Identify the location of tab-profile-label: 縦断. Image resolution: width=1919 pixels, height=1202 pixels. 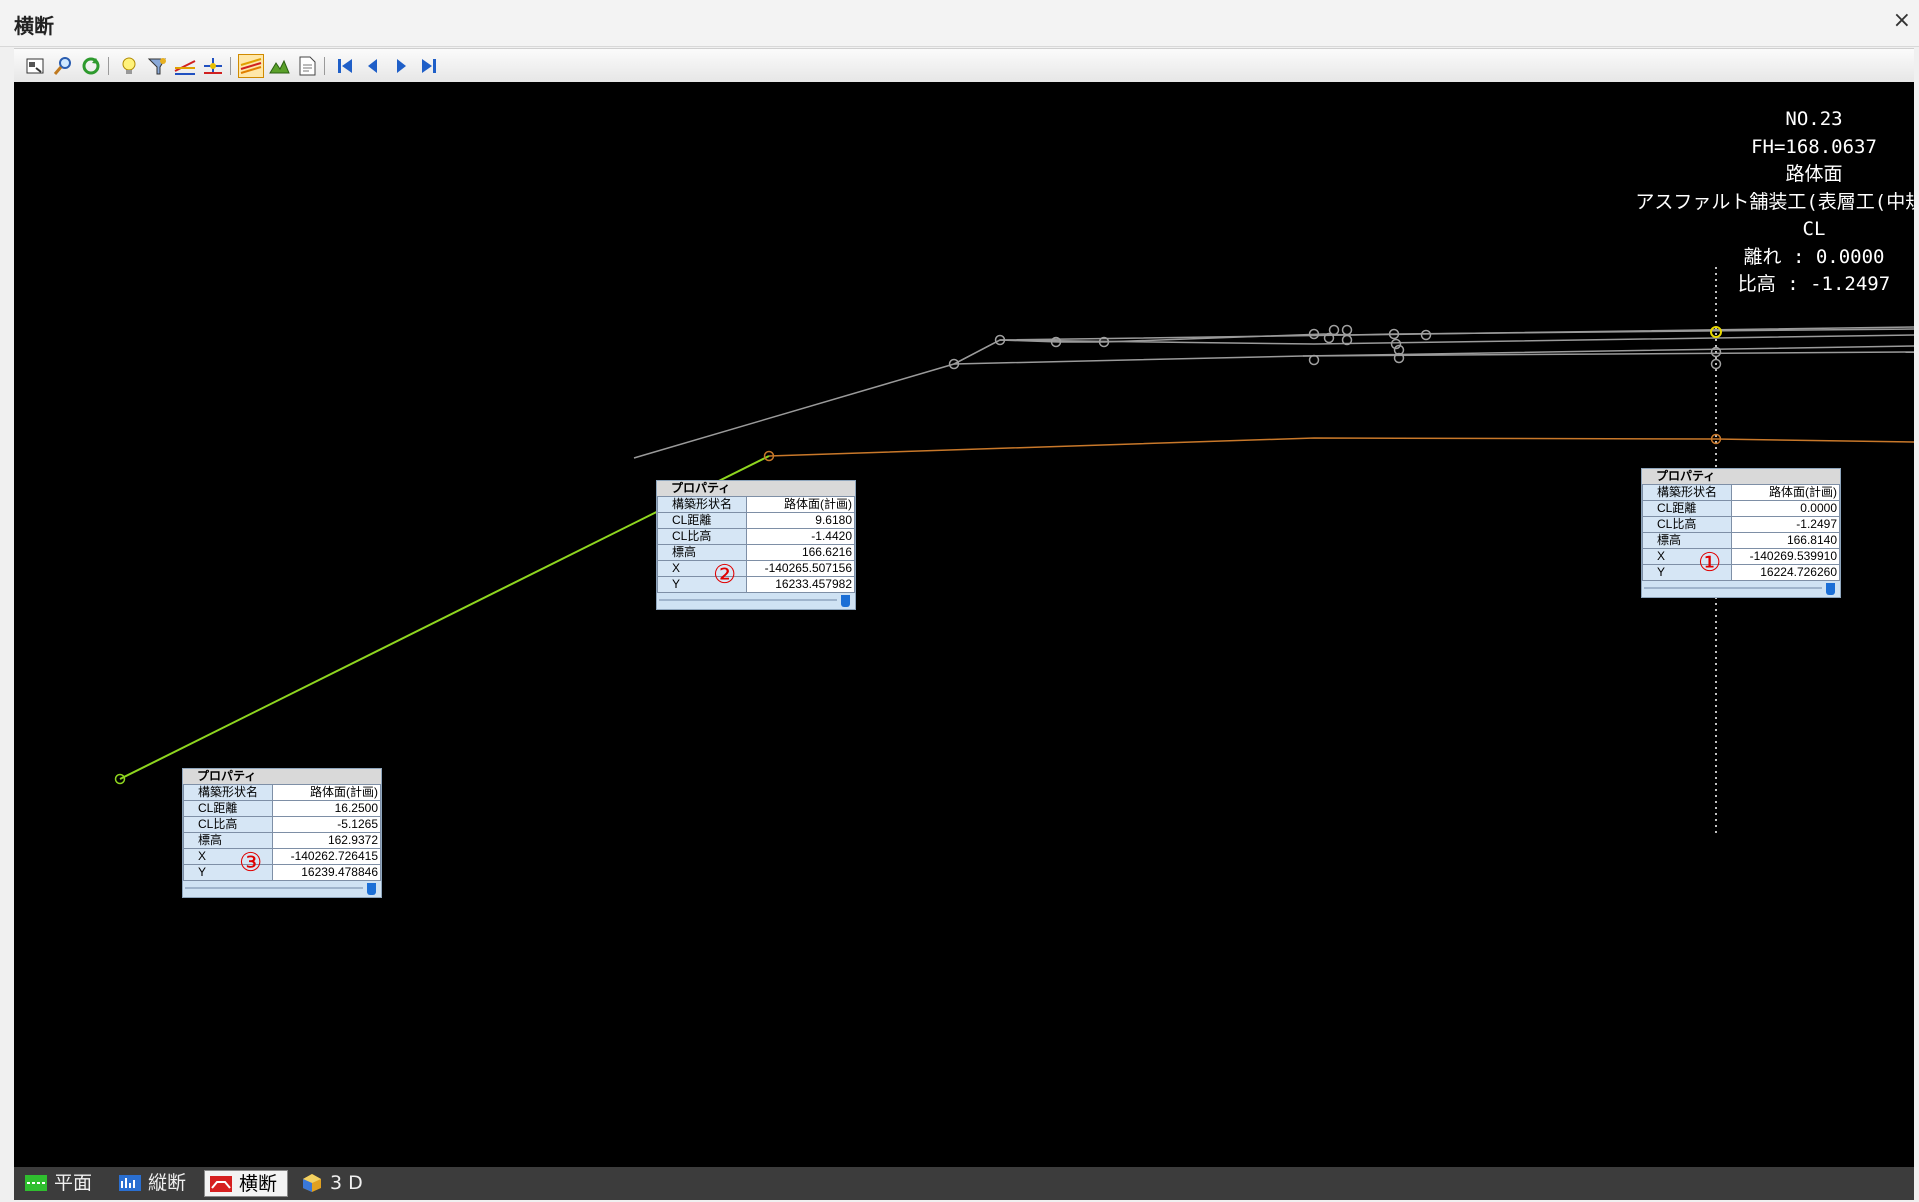
(167, 1183).